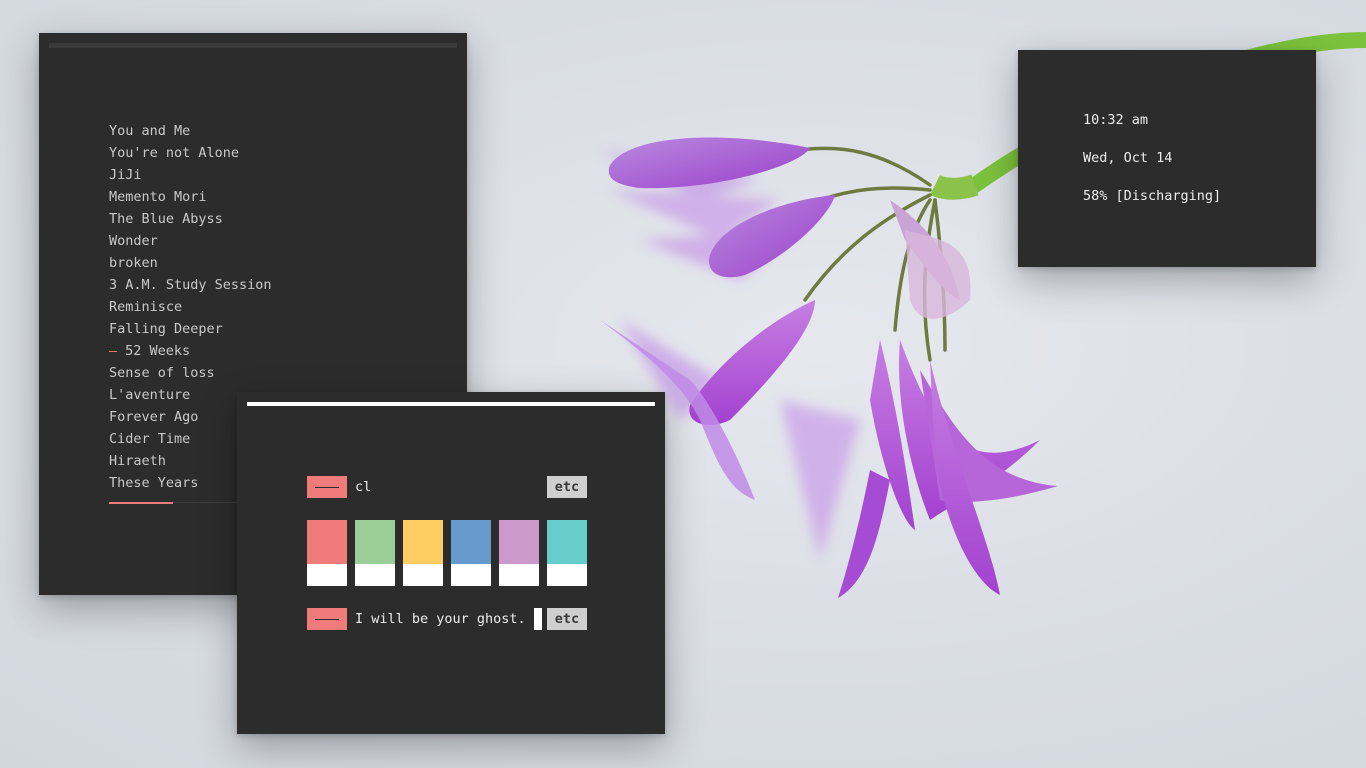  I want to click on track-title: 52 Weeks, so click(158, 351).